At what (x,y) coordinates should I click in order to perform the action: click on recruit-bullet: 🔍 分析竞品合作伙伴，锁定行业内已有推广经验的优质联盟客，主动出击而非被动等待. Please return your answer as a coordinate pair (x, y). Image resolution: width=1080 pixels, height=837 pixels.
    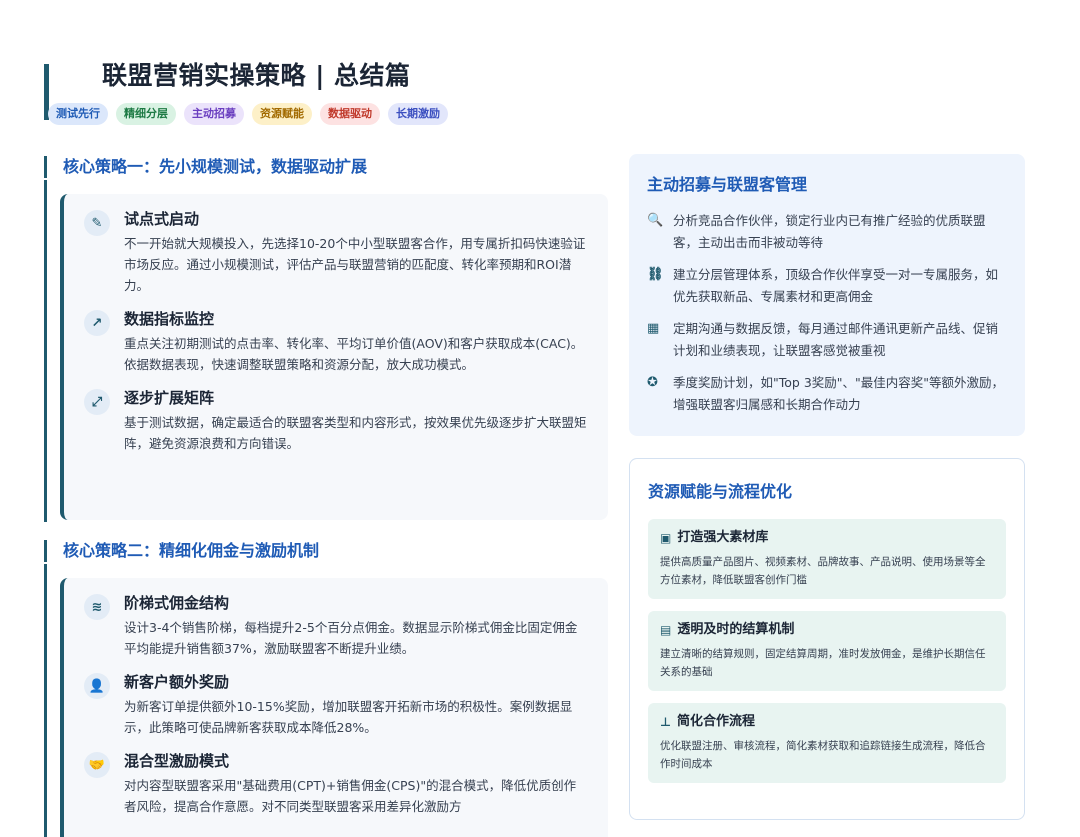
    Looking at the image, I should click on (827, 232).